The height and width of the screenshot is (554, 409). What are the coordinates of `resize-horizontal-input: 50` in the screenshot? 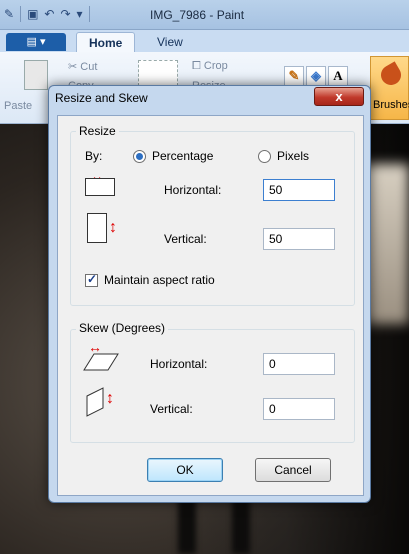 It's located at (299, 190).